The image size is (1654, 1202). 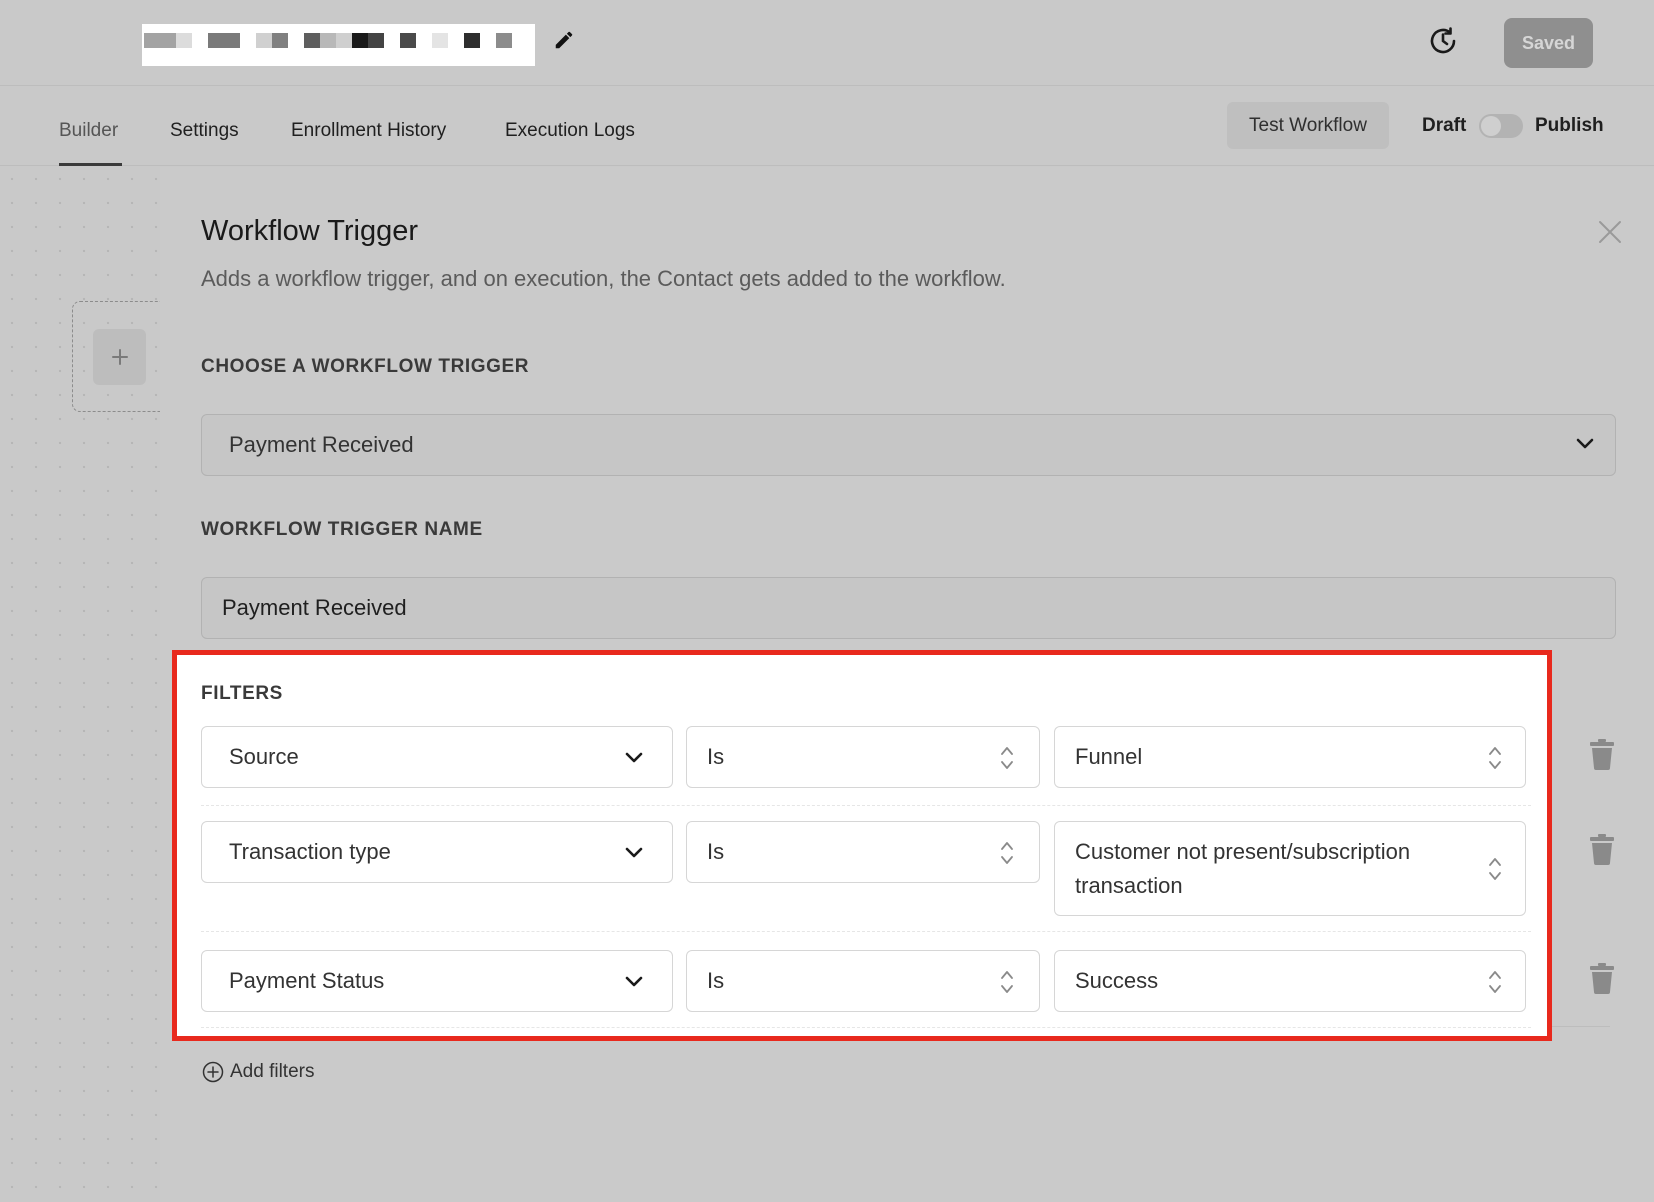 I want to click on edit-name-button, so click(x=564, y=40).